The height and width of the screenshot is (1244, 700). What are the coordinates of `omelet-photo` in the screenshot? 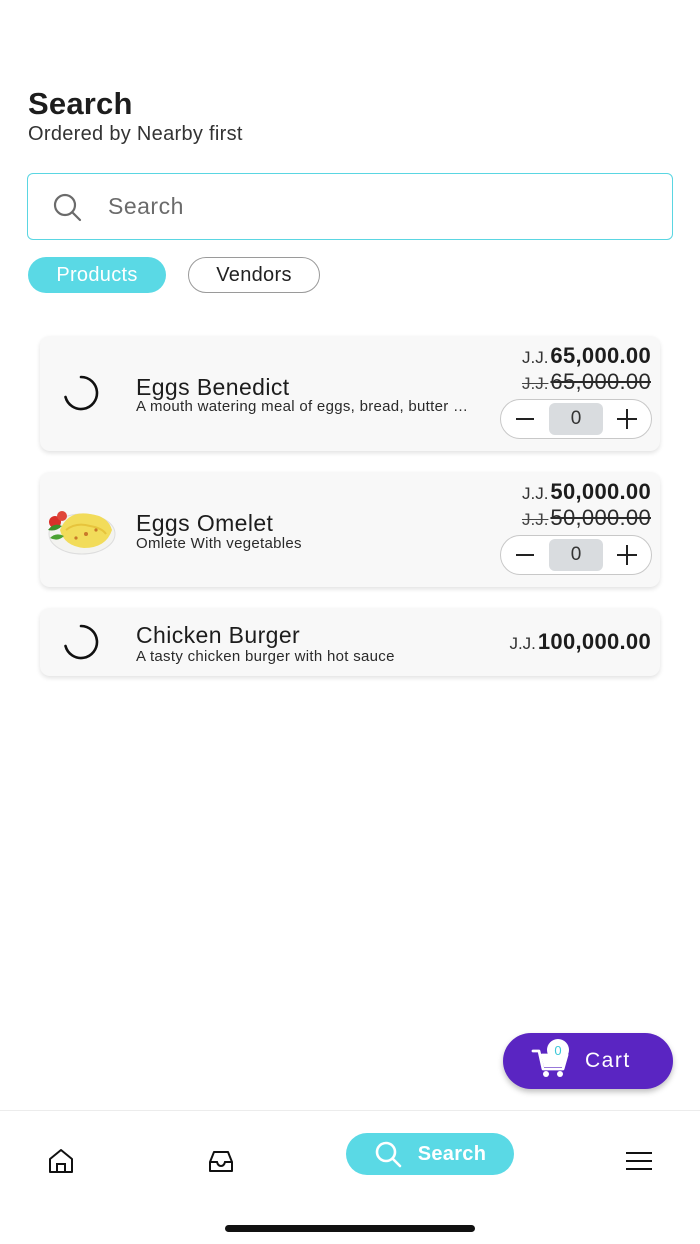 It's located at (82, 533).